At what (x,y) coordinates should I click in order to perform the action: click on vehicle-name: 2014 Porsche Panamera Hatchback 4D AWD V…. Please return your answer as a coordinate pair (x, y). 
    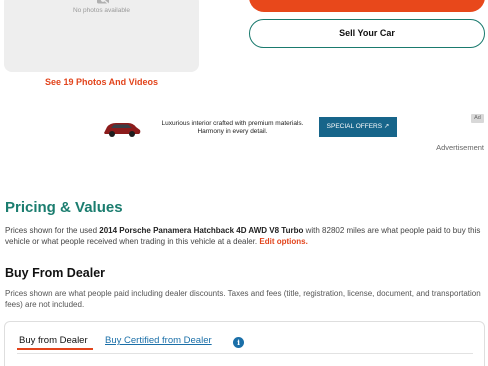
    Looking at the image, I should click on (201, 230).